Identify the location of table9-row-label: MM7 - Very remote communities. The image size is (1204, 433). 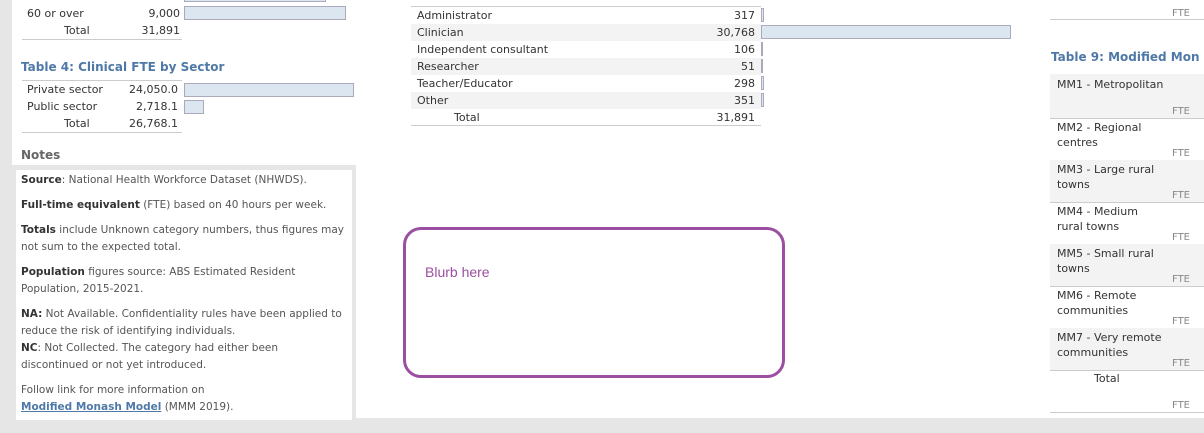
(1109, 345).